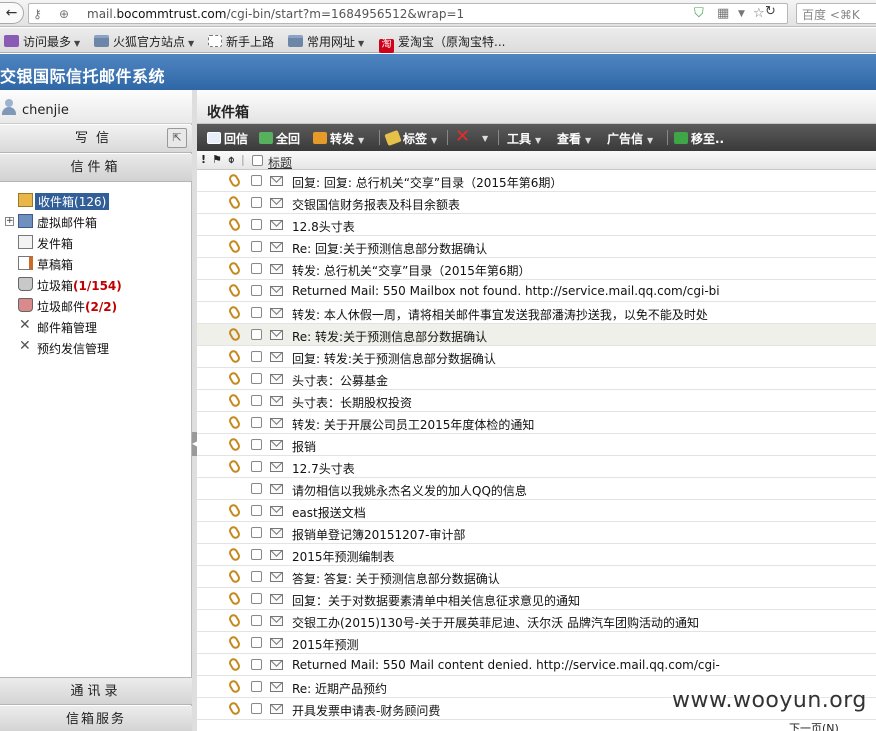 The width and height of the screenshot is (876, 731). Describe the element at coordinates (574, 138) in the screenshot. I see `view-button: 查看 ▼` at that location.